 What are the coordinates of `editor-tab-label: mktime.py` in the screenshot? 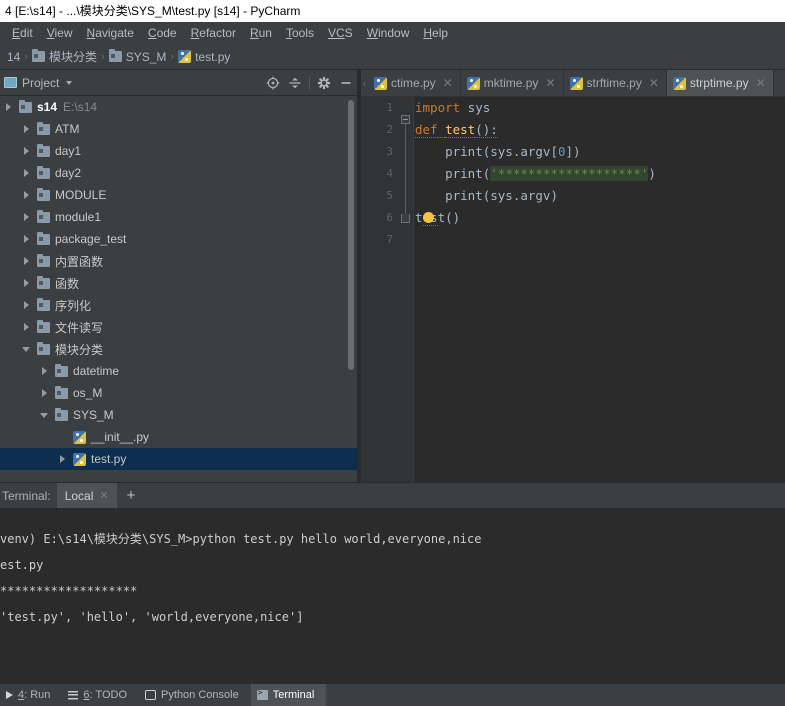 It's located at (511, 83).